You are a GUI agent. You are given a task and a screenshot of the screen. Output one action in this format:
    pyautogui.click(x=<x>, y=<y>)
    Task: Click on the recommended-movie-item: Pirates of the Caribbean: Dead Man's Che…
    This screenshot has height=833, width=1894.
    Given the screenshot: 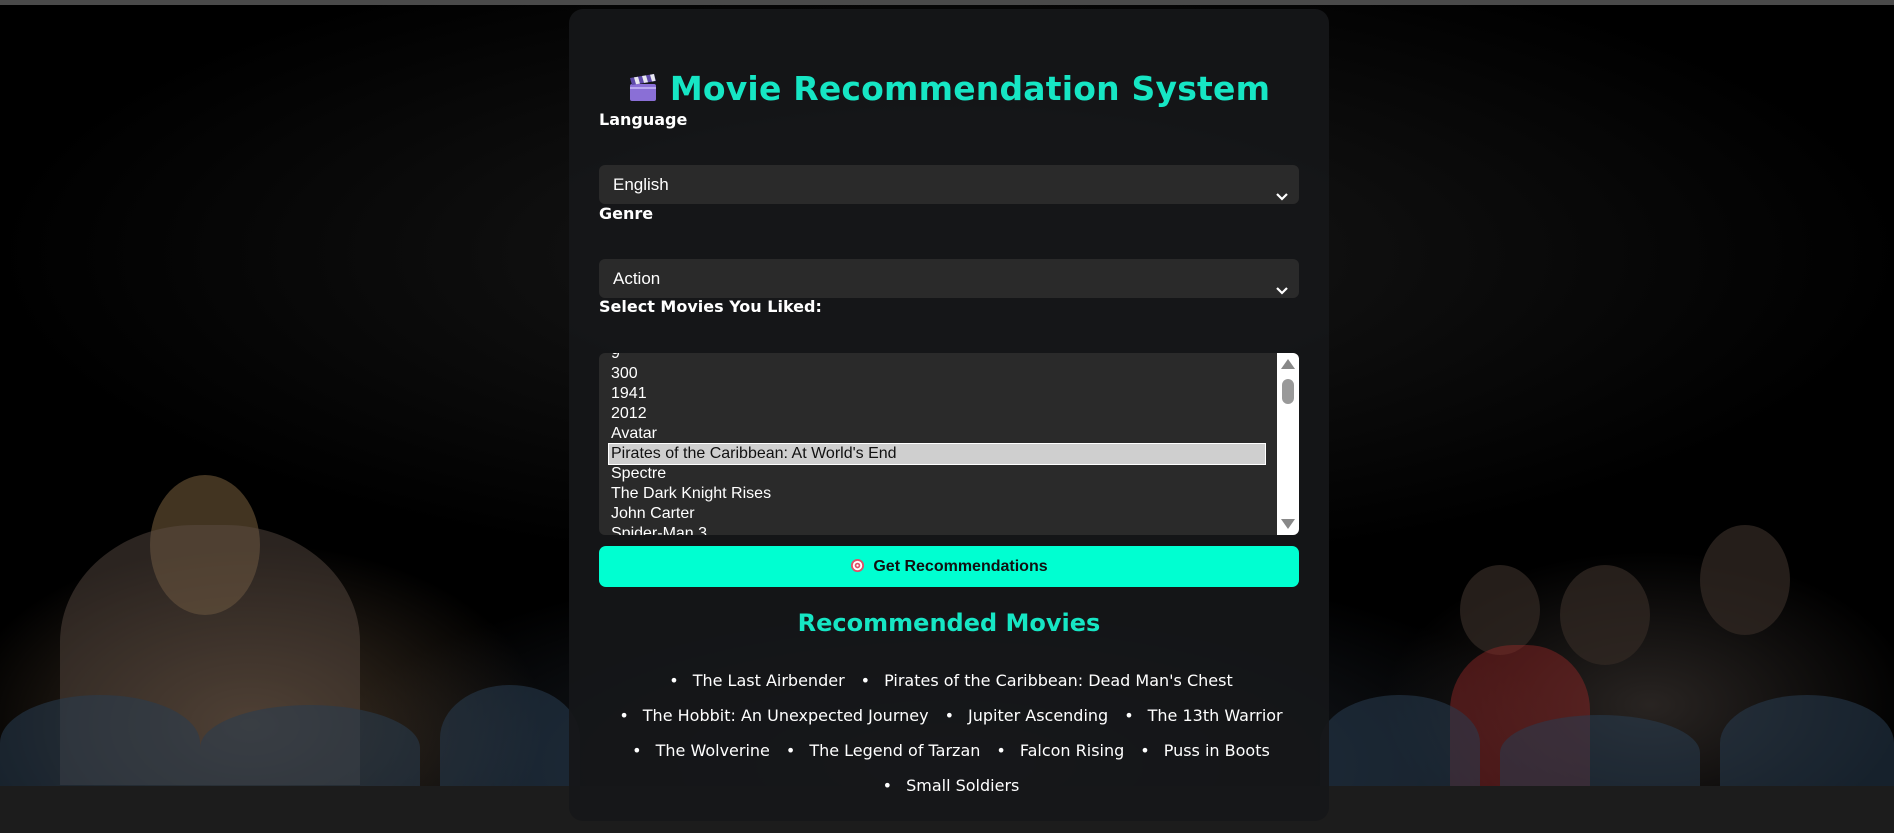 What is the action you would take?
    pyautogui.click(x=1045, y=680)
    